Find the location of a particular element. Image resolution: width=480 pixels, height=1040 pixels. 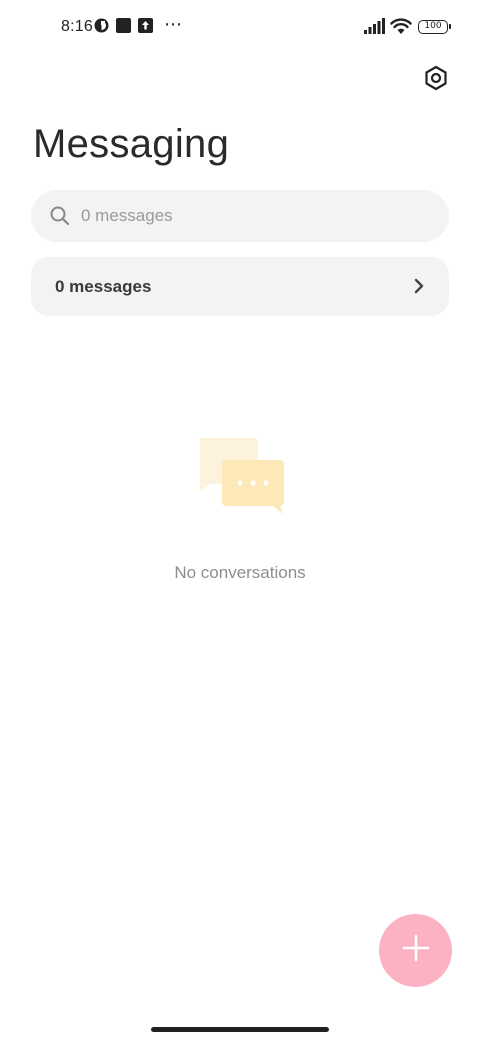

search-bar is located at coordinates (240, 216).